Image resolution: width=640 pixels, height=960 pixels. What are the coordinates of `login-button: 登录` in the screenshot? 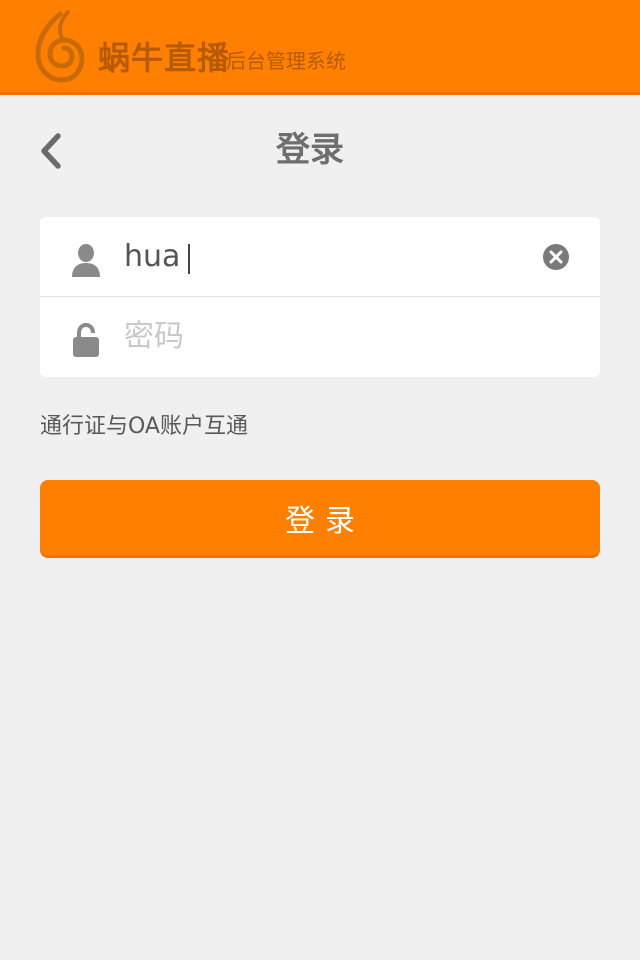 It's located at (320, 519).